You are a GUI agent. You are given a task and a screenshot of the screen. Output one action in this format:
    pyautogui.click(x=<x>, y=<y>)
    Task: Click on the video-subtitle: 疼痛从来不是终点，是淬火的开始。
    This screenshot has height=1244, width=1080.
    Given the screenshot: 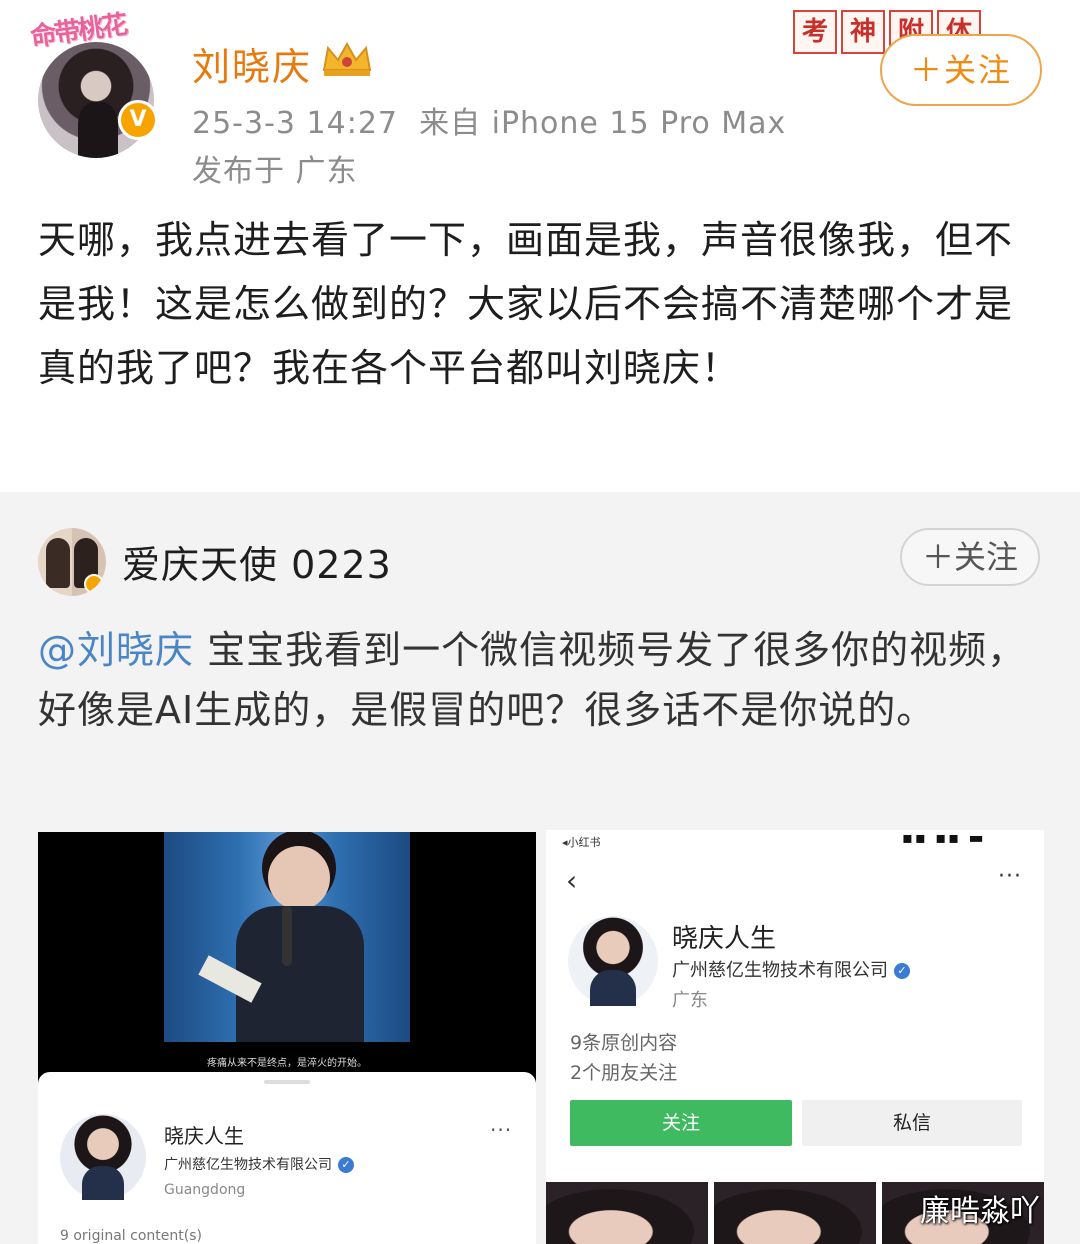 What is the action you would take?
    pyautogui.click(x=287, y=1063)
    